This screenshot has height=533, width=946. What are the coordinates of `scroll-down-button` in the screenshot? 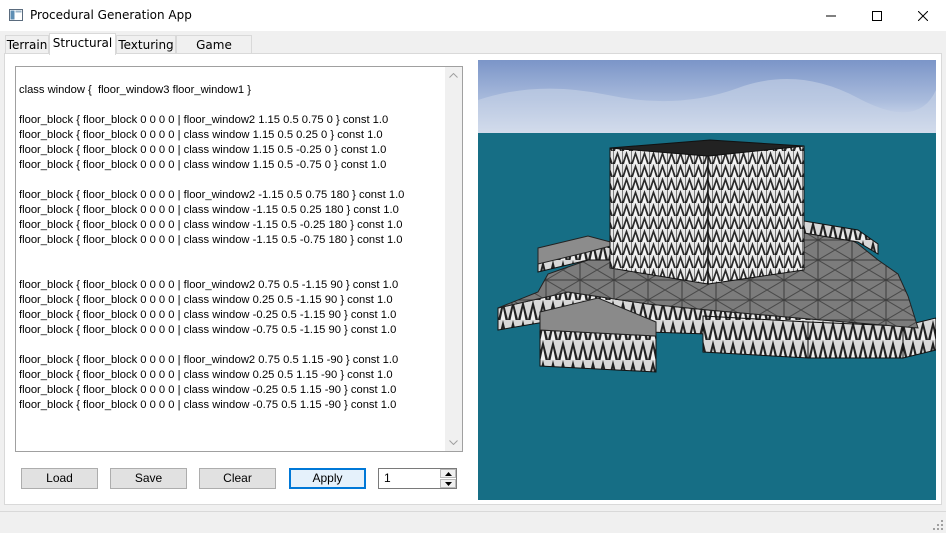 It's located at (453, 442).